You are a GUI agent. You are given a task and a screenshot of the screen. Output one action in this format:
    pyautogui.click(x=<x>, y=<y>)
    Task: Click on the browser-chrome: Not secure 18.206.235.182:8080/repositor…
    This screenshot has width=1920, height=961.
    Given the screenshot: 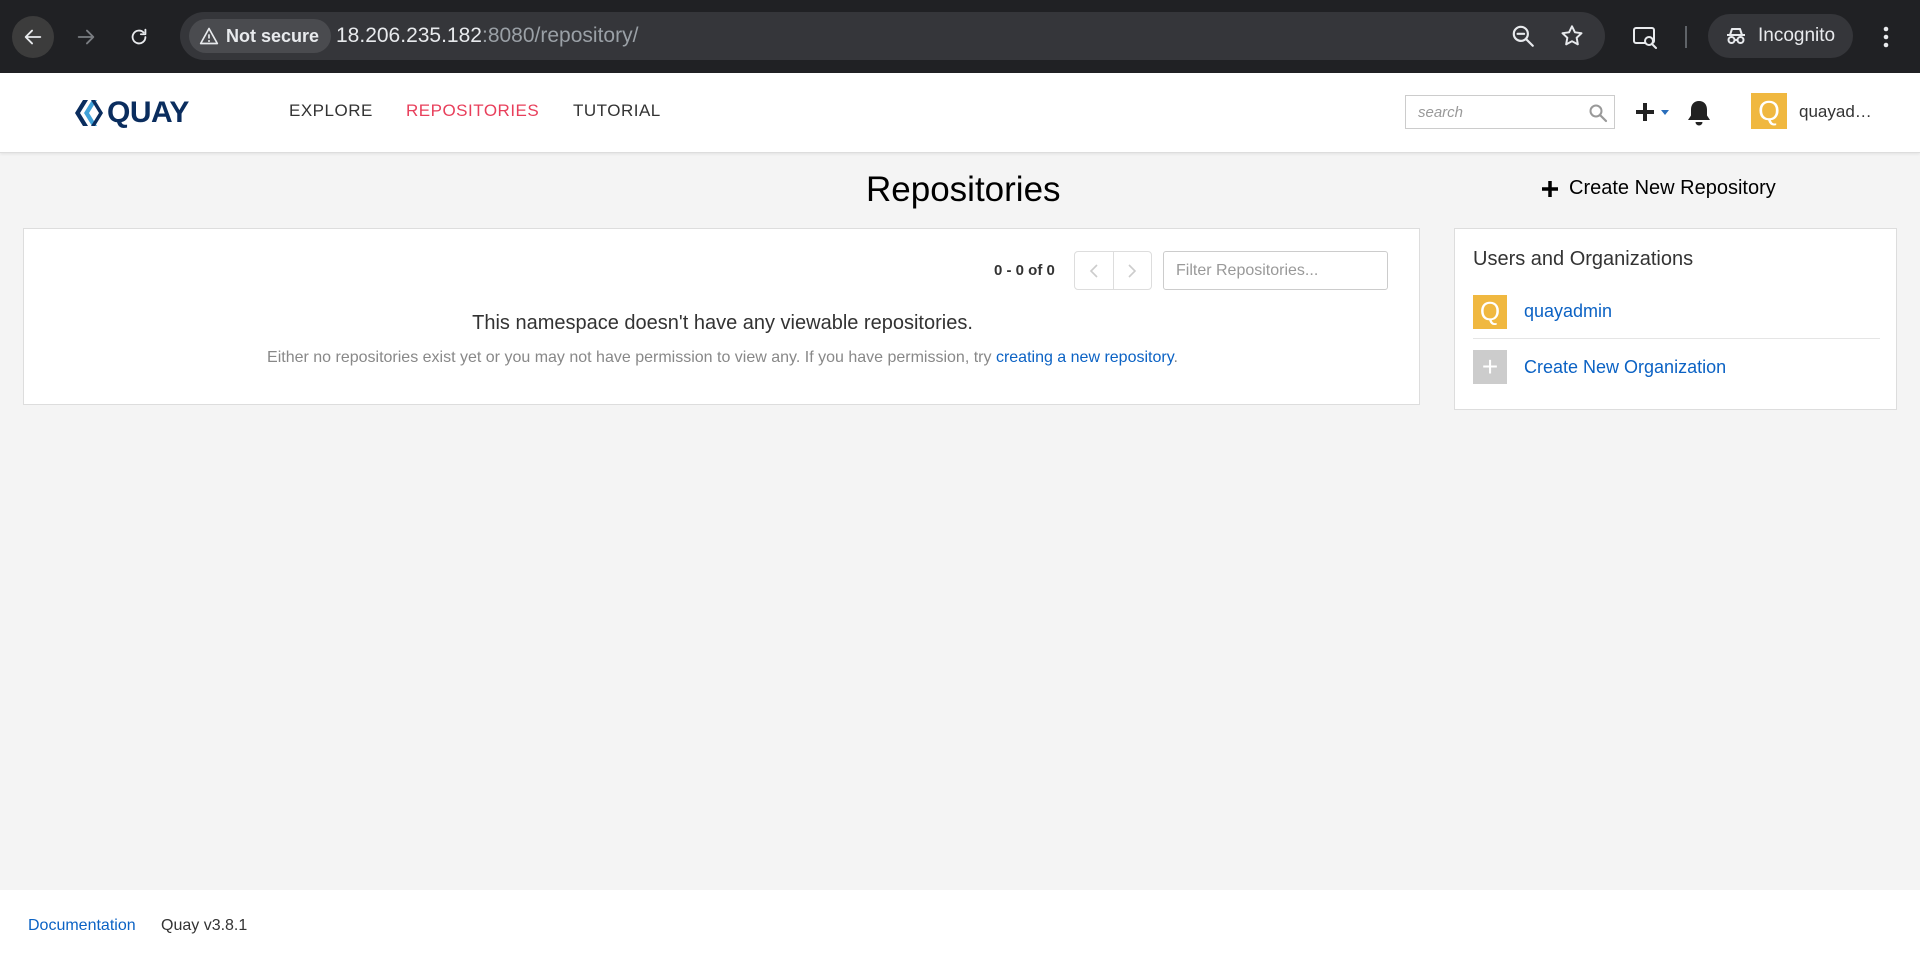 What is the action you would take?
    pyautogui.click(x=960, y=36)
    